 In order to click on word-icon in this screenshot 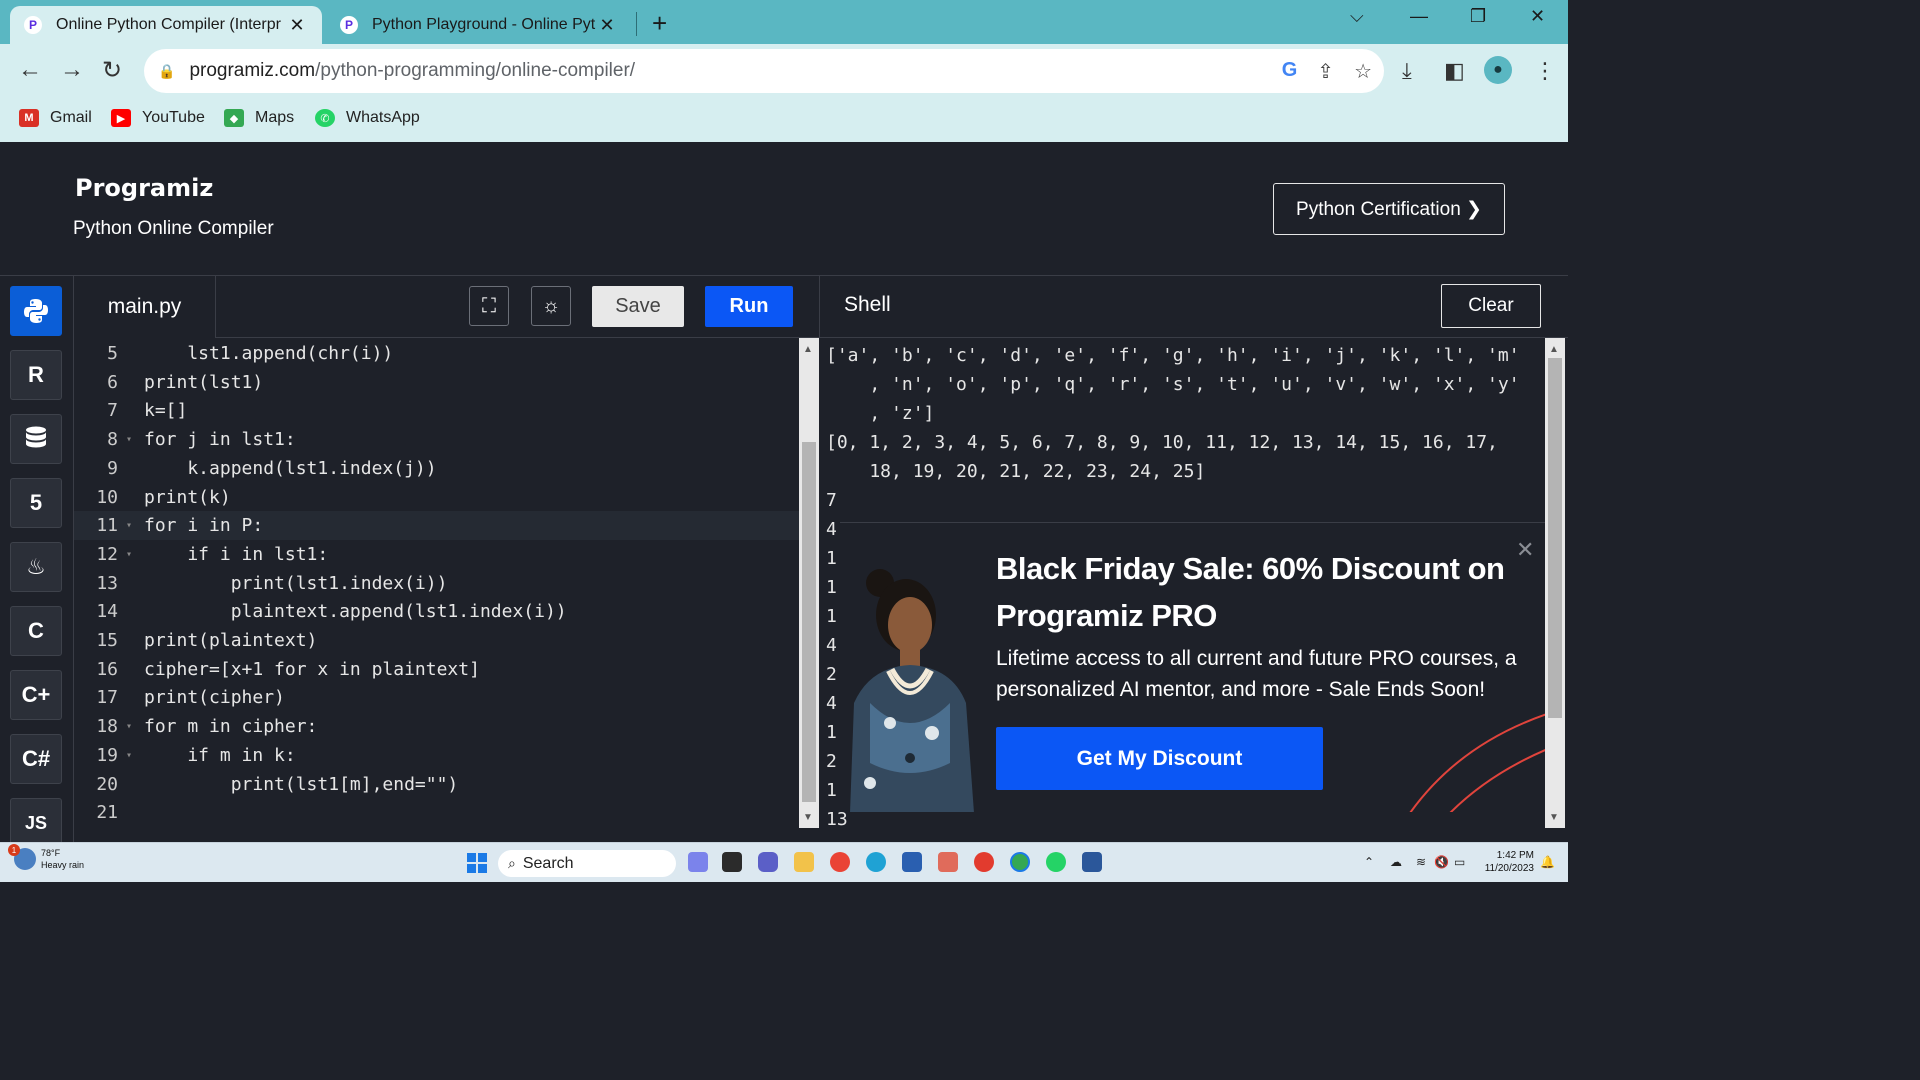, I will do `click(1092, 862)`.